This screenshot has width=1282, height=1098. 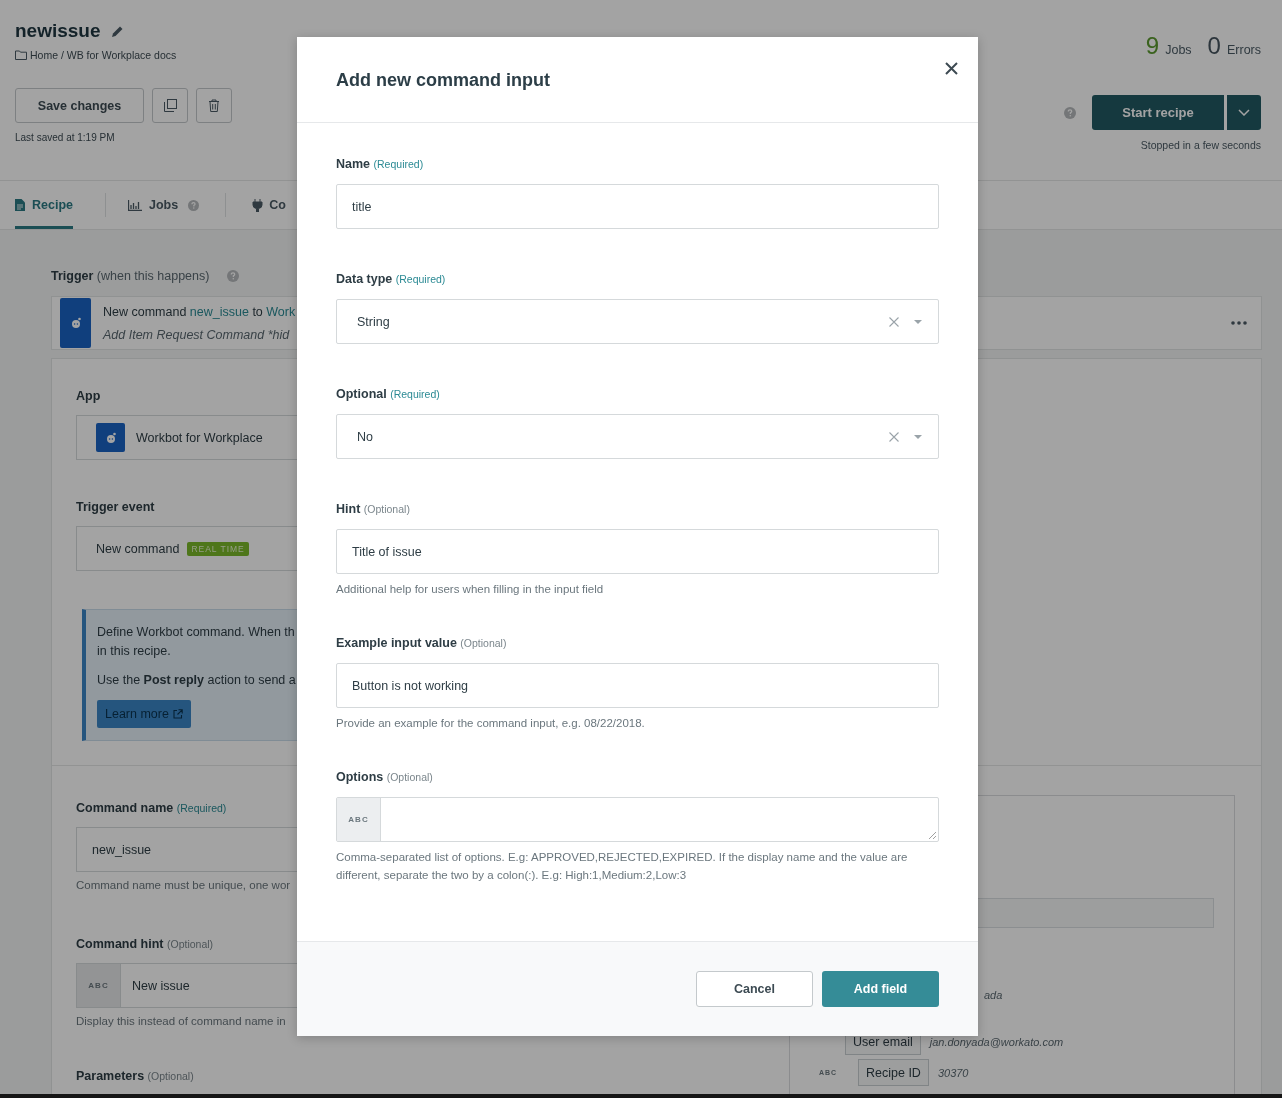 What do you see at coordinates (1178, 50) in the screenshot?
I see `stat-label: Jobs` at bounding box center [1178, 50].